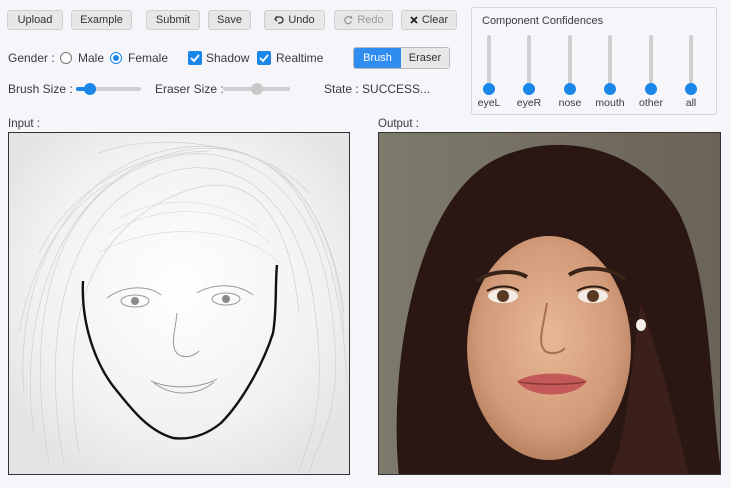 The width and height of the screenshot is (731, 488). What do you see at coordinates (651, 89) in the screenshot?
I see `confidence-handle-other` at bounding box center [651, 89].